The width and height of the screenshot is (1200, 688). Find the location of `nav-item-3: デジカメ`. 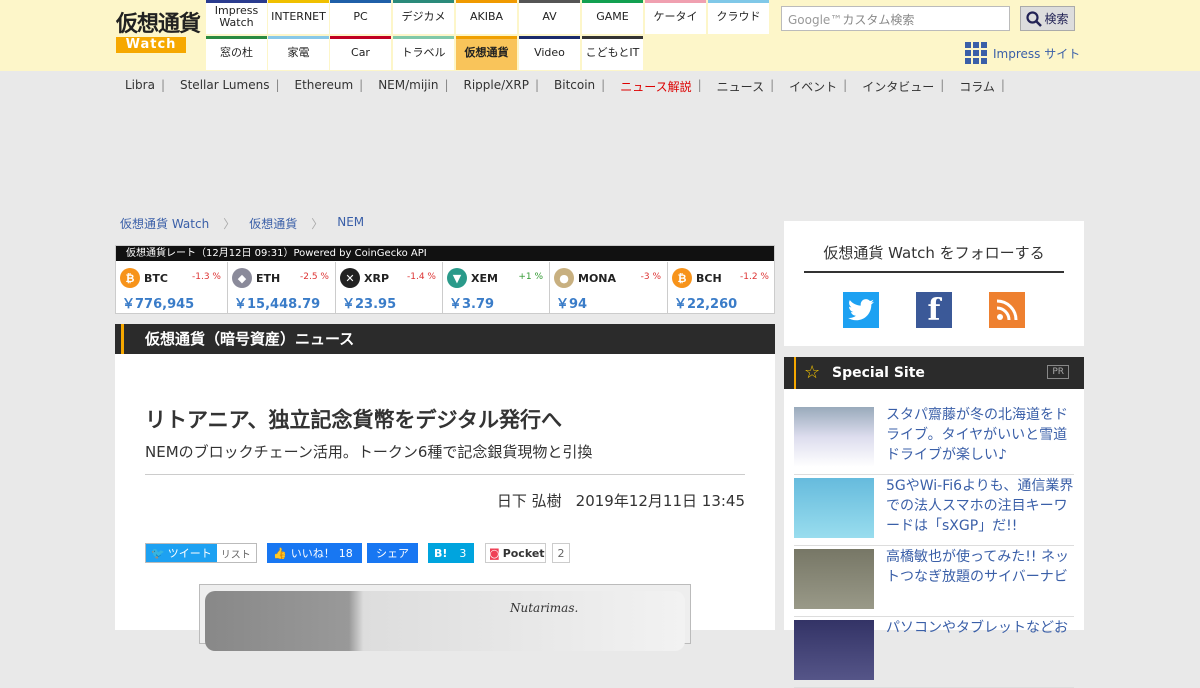

nav-item-3: デジカメ is located at coordinates (423, 17).